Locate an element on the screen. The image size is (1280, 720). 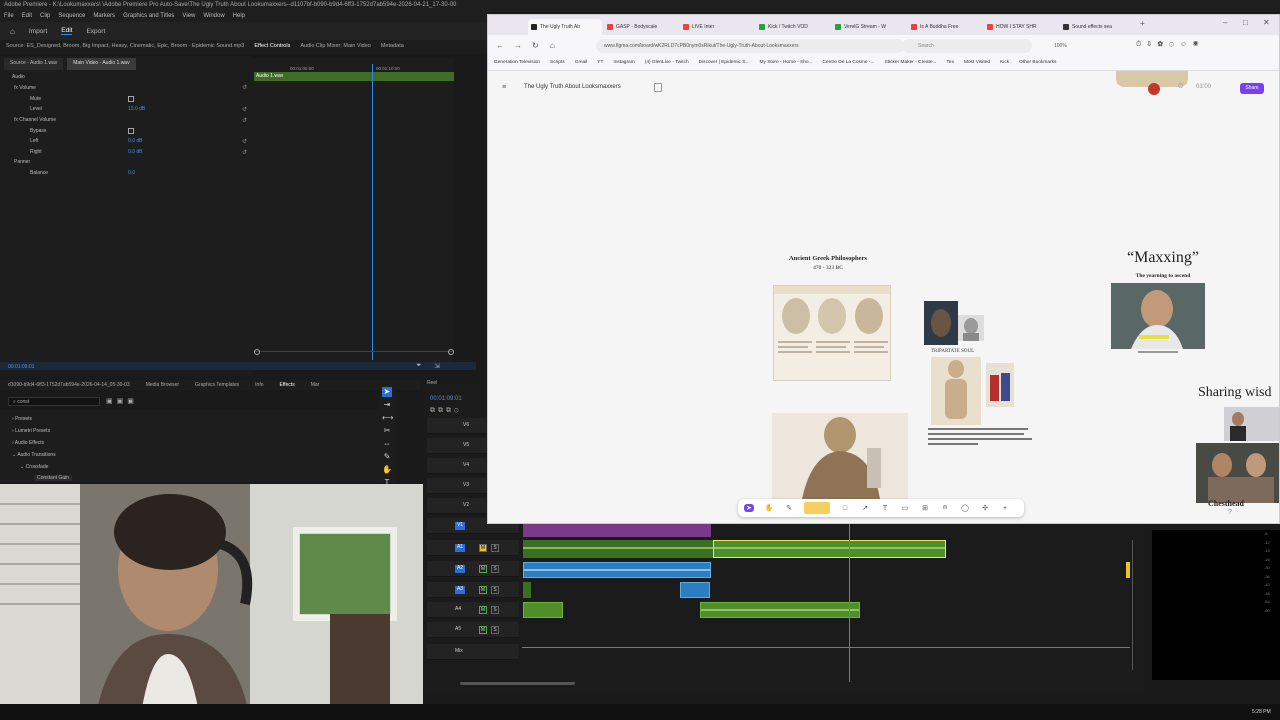
figma-file-name: The Ugly Truth About Looksmaxxers is located at coordinates (572, 87).